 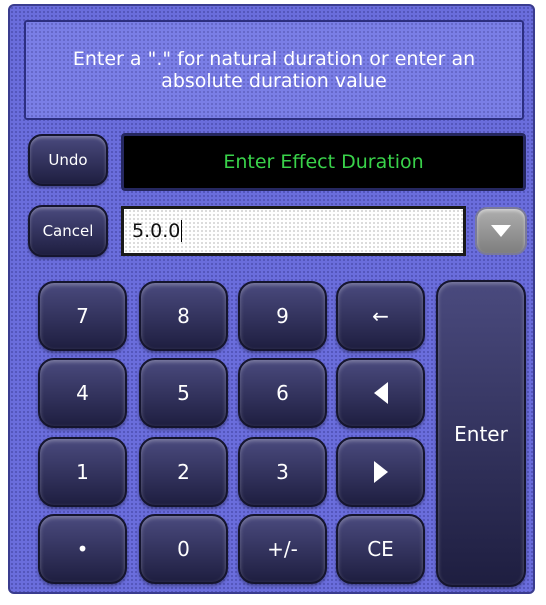 I want to click on key-9: 9, so click(x=282, y=316).